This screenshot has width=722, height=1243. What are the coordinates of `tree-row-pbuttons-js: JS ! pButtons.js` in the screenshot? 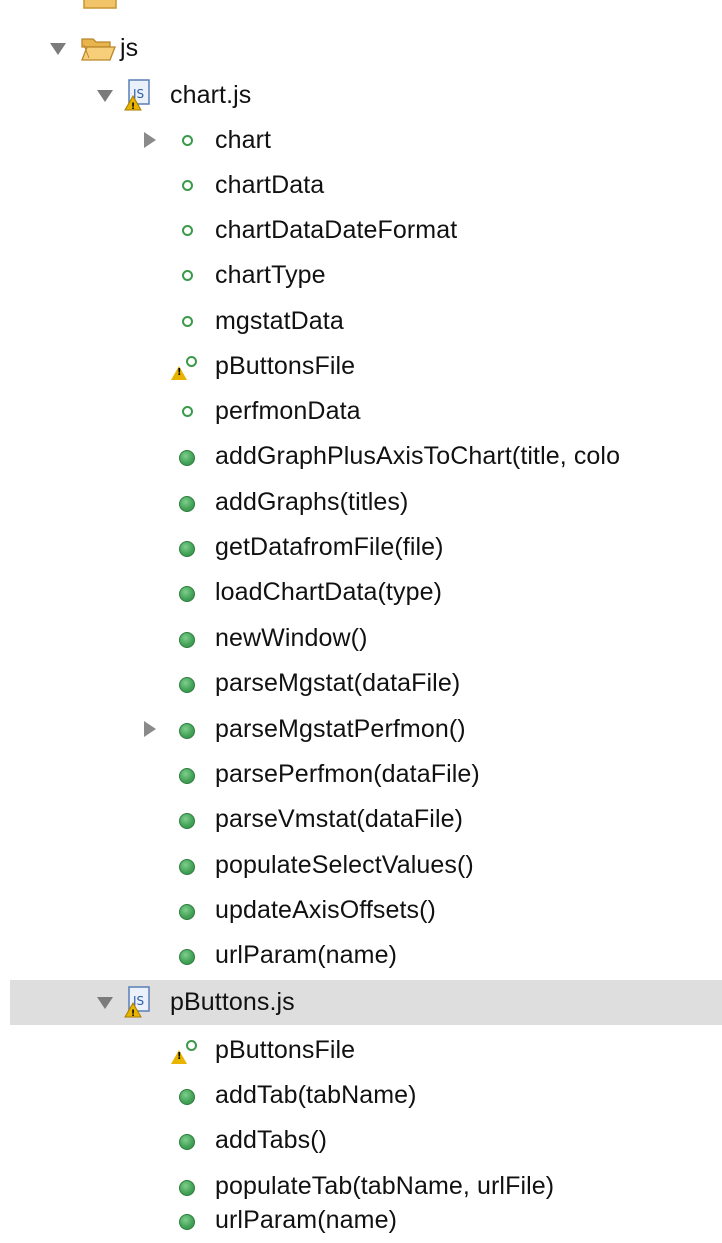 It's located at (366, 1002).